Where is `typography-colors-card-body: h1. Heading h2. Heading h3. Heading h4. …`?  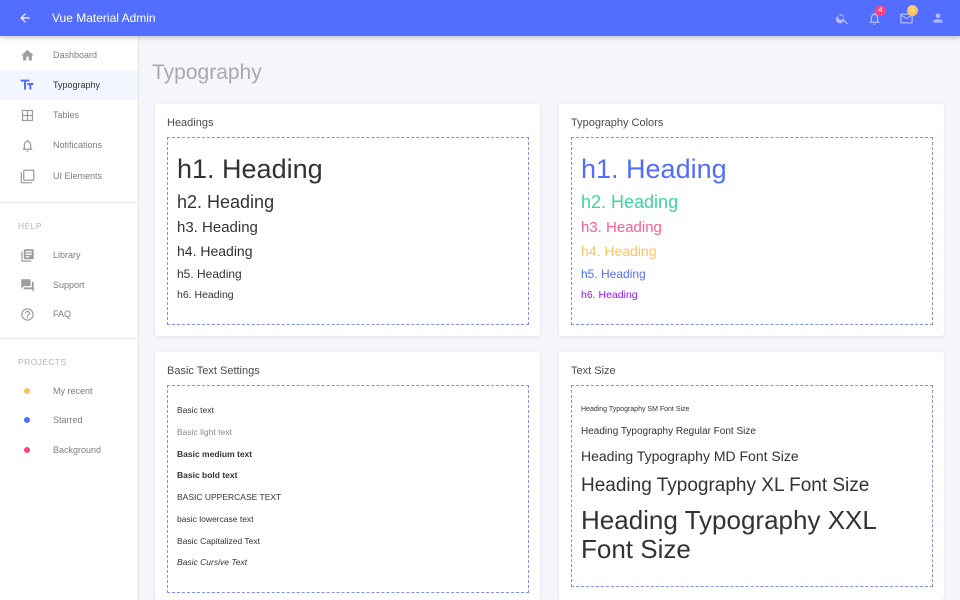 typography-colors-card-body: h1. Heading h2. Heading h3. Heading h4. … is located at coordinates (752, 231).